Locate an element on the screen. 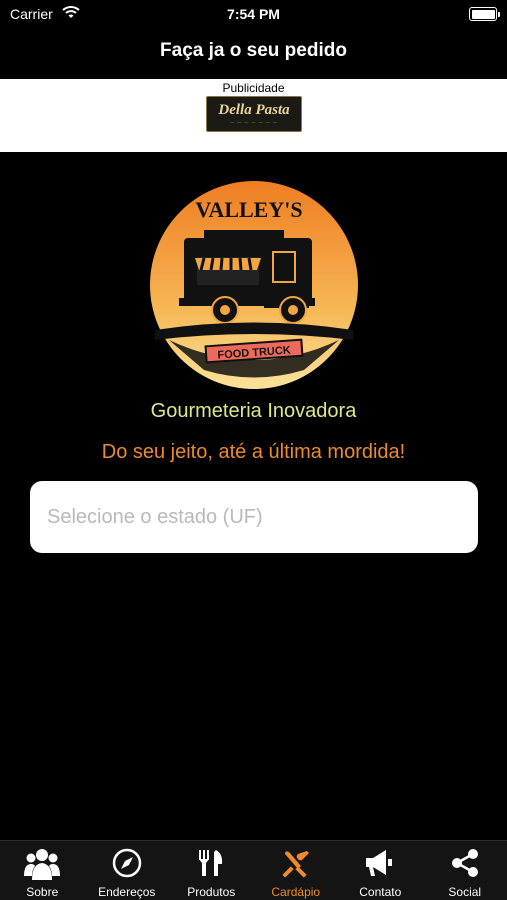 This screenshot has height=900, width=507. tab-social: Social is located at coordinates (465, 870).